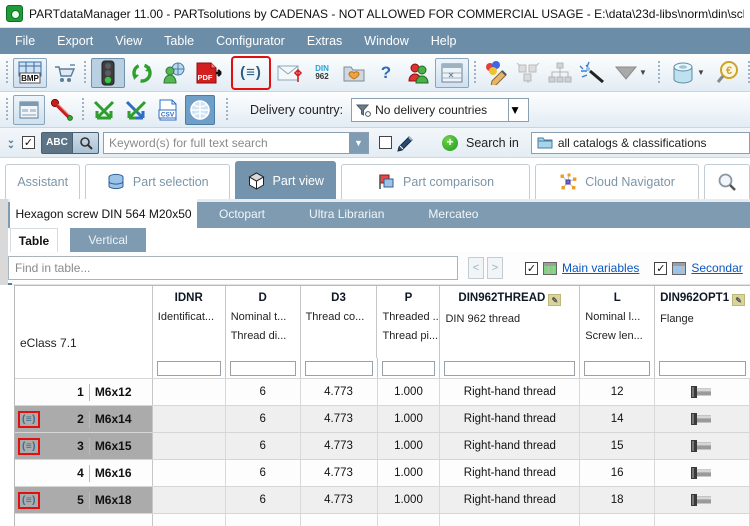 The width and height of the screenshot is (750, 526). Describe the element at coordinates (179, 41) in the screenshot. I see `menu-table: Table` at that location.